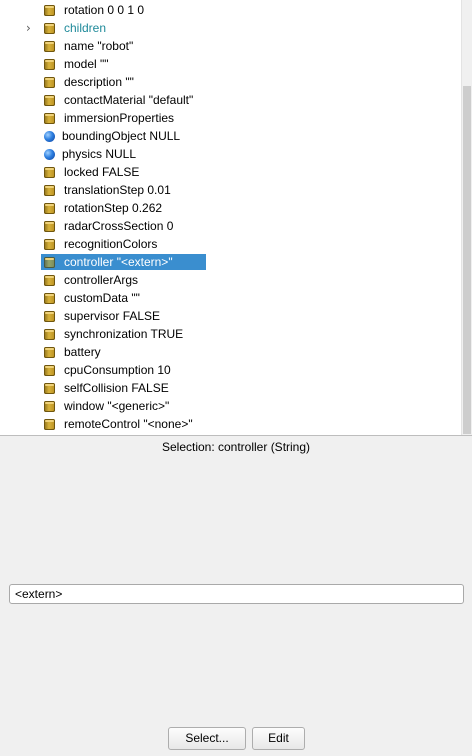  I want to click on tree-scrollbar, so click(466, 217).